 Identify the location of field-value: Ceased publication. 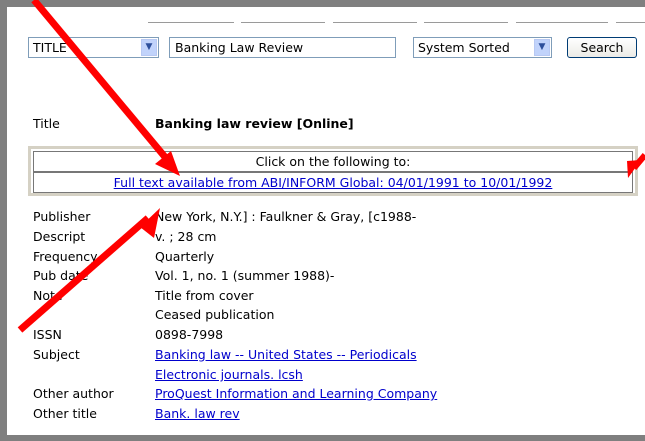
(215, 314).